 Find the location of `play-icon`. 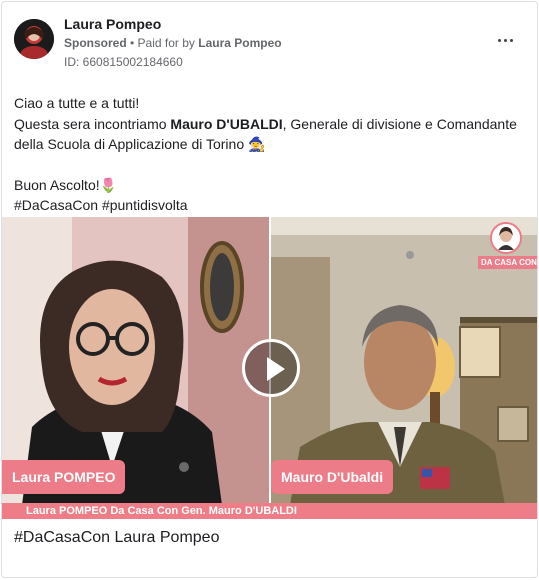

play-icon is located at coordinates (271, 368).